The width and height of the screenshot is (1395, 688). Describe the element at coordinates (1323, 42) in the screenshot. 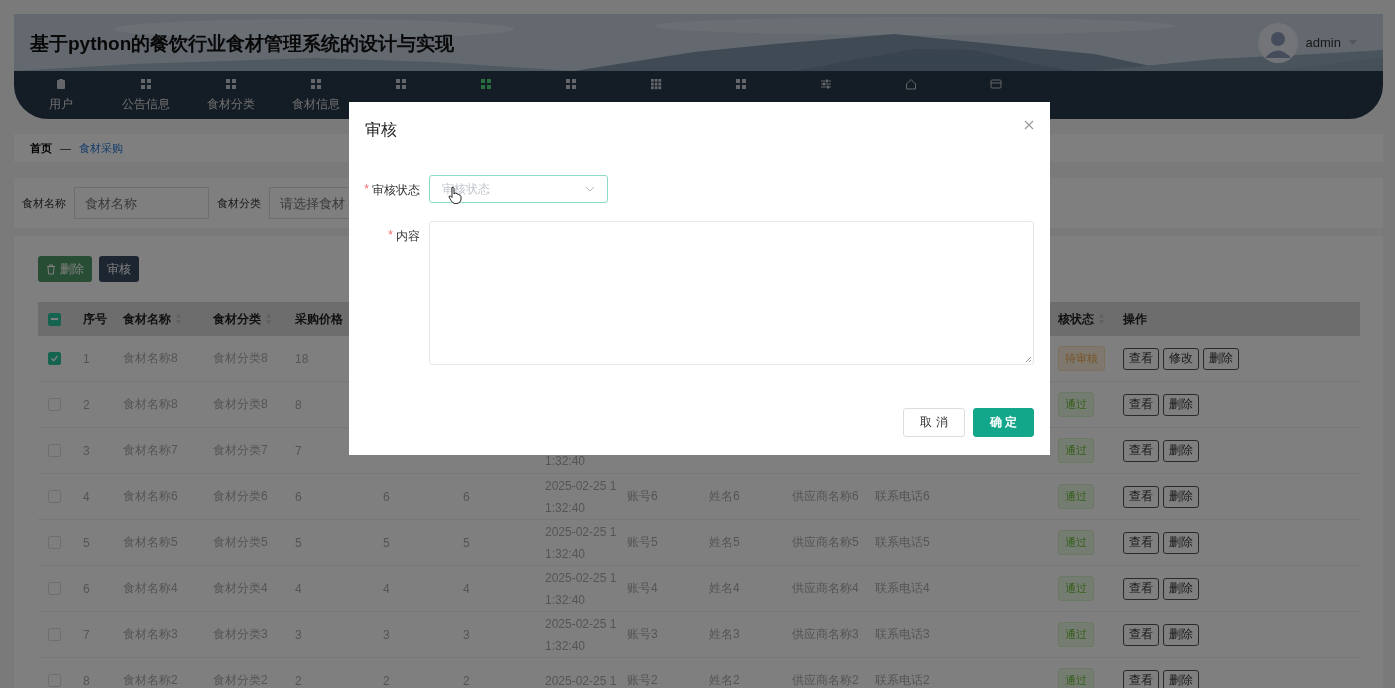

I see `user-name: admin` at that location.